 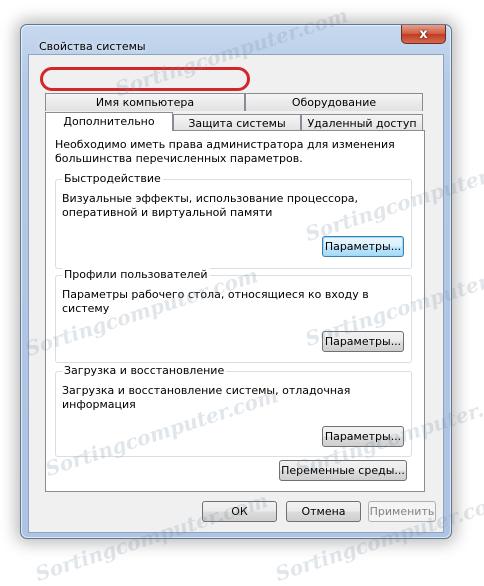 I want to click on performance-group-title: Быстродействие, so click(x=112, y=179).